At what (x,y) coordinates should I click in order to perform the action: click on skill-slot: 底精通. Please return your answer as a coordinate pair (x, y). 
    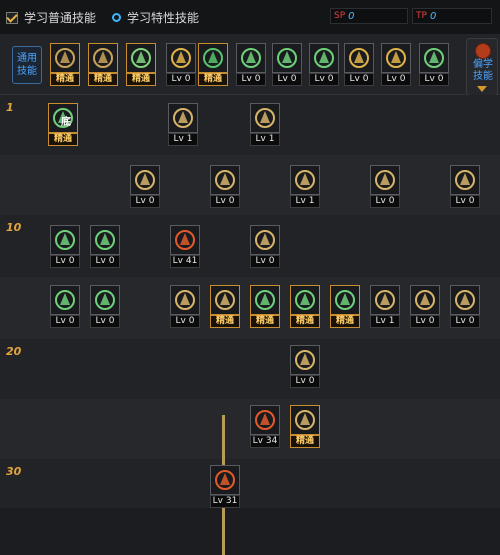
    Looking at the image, I should click on (63, 125).